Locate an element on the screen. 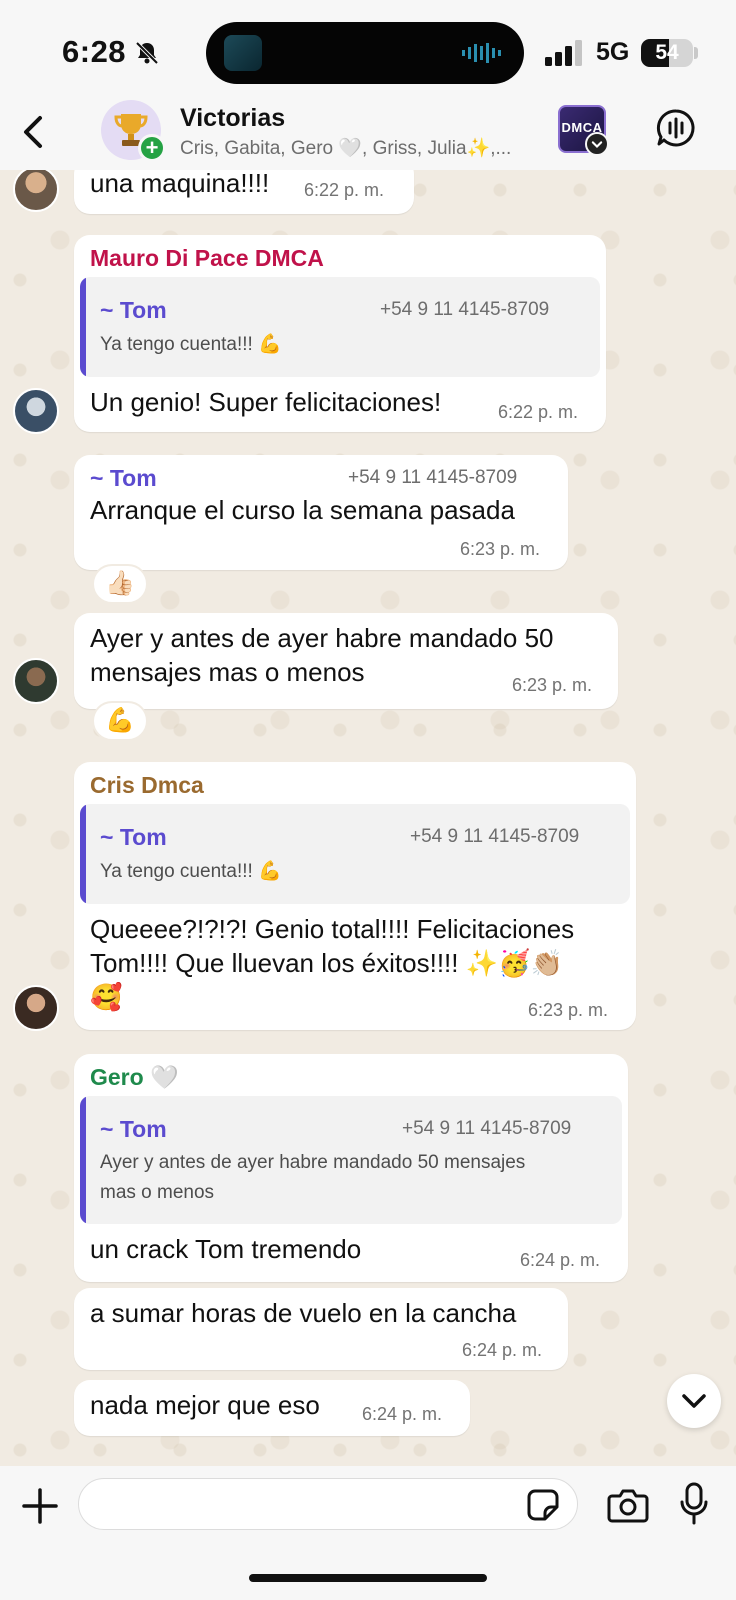  battery-tip is located at coordinates (696, 53).